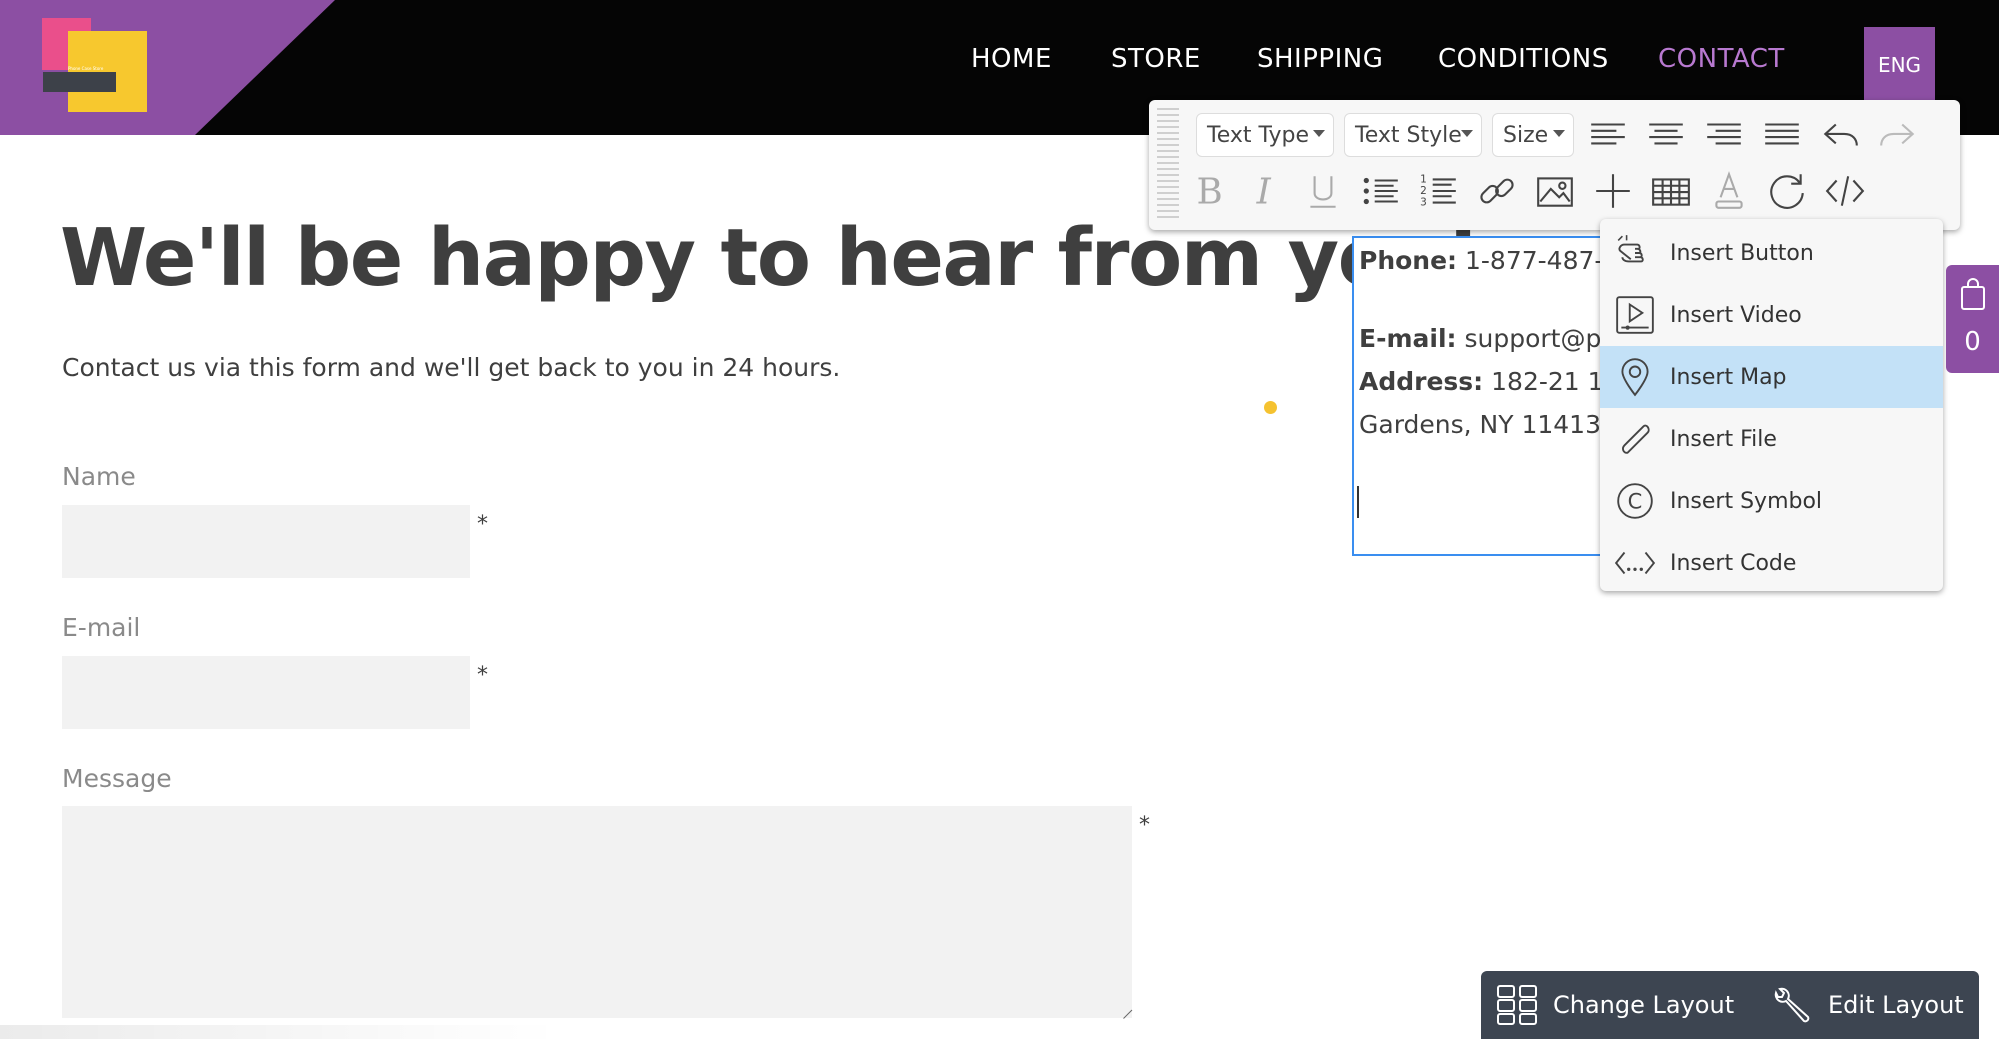 This screenshot has width=1999, height=1039. Describe the element at coordinates (1550, 381) in the screenshot. I see `address-value: 182-21 150` at that location.